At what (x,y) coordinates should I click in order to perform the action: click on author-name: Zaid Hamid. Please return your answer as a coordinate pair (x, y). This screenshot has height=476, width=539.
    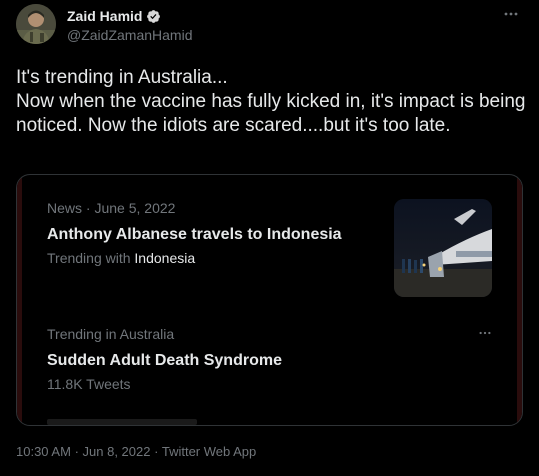
    Looking at the image, I should click on (114, 16).